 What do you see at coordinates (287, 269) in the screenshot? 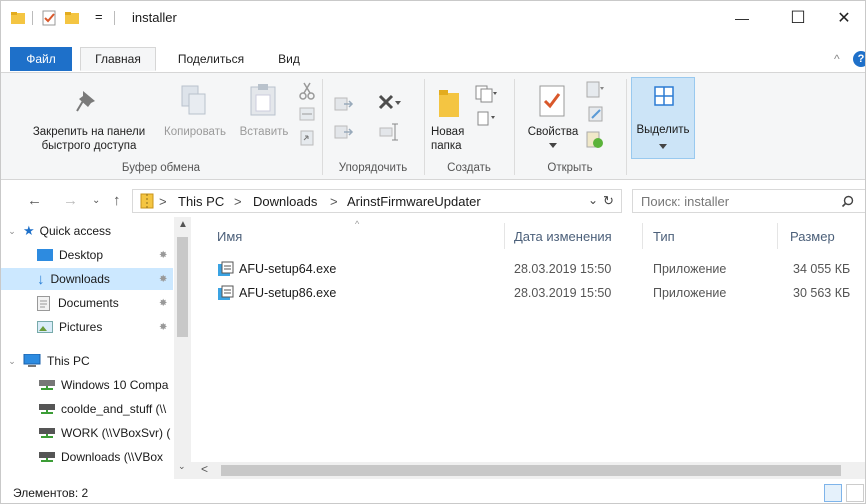
I see `file-name: AFU-setup64.exe` at bounding box center [287, 269].